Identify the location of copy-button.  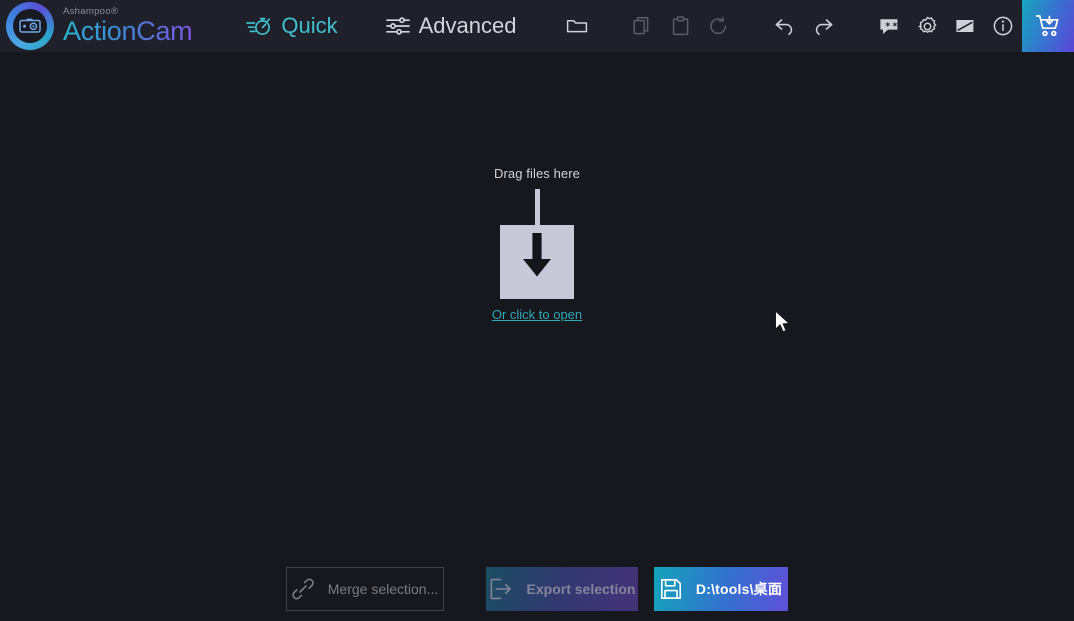
(643, 26).